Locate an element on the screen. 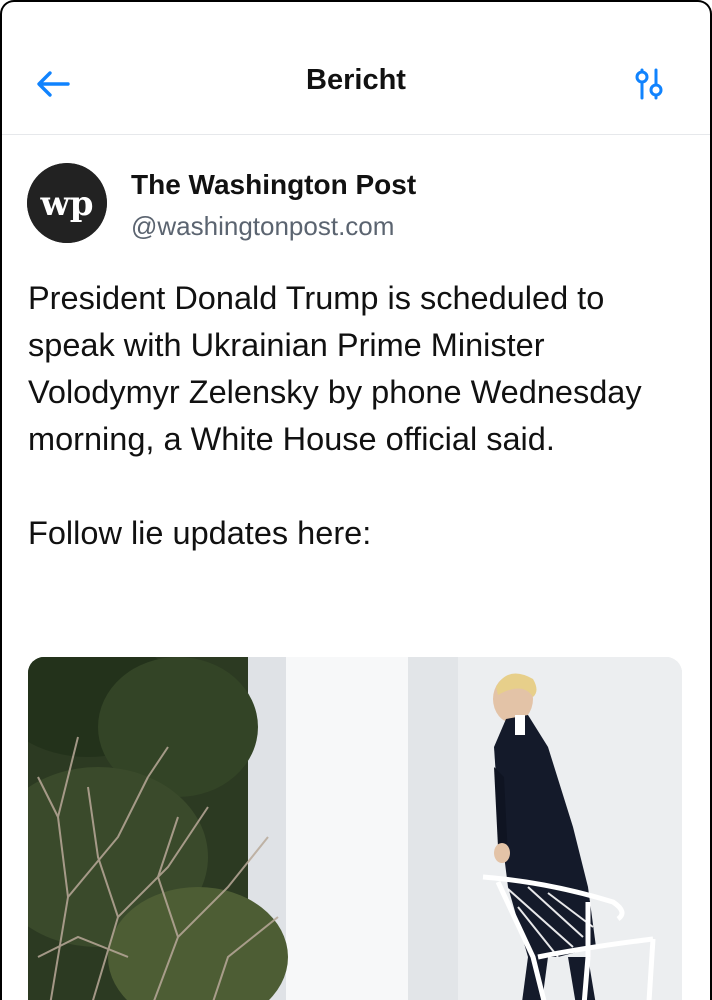  post-paragraph: Follow lie updates here: is located at coordinates (200, 533).